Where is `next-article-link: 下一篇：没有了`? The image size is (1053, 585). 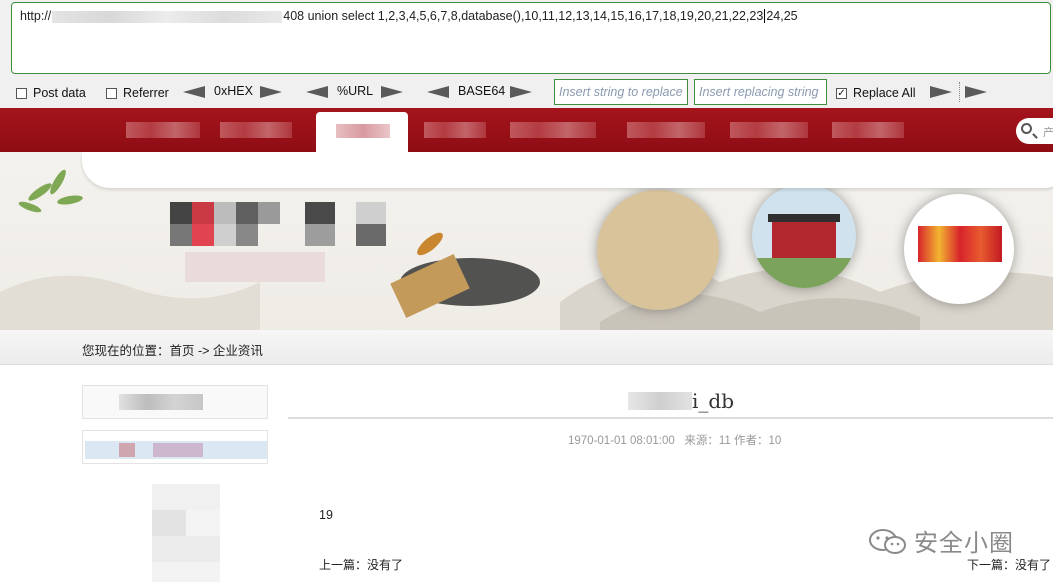
next-article-link: 下一篇：没有了 is located at coordinates (1009, 564).